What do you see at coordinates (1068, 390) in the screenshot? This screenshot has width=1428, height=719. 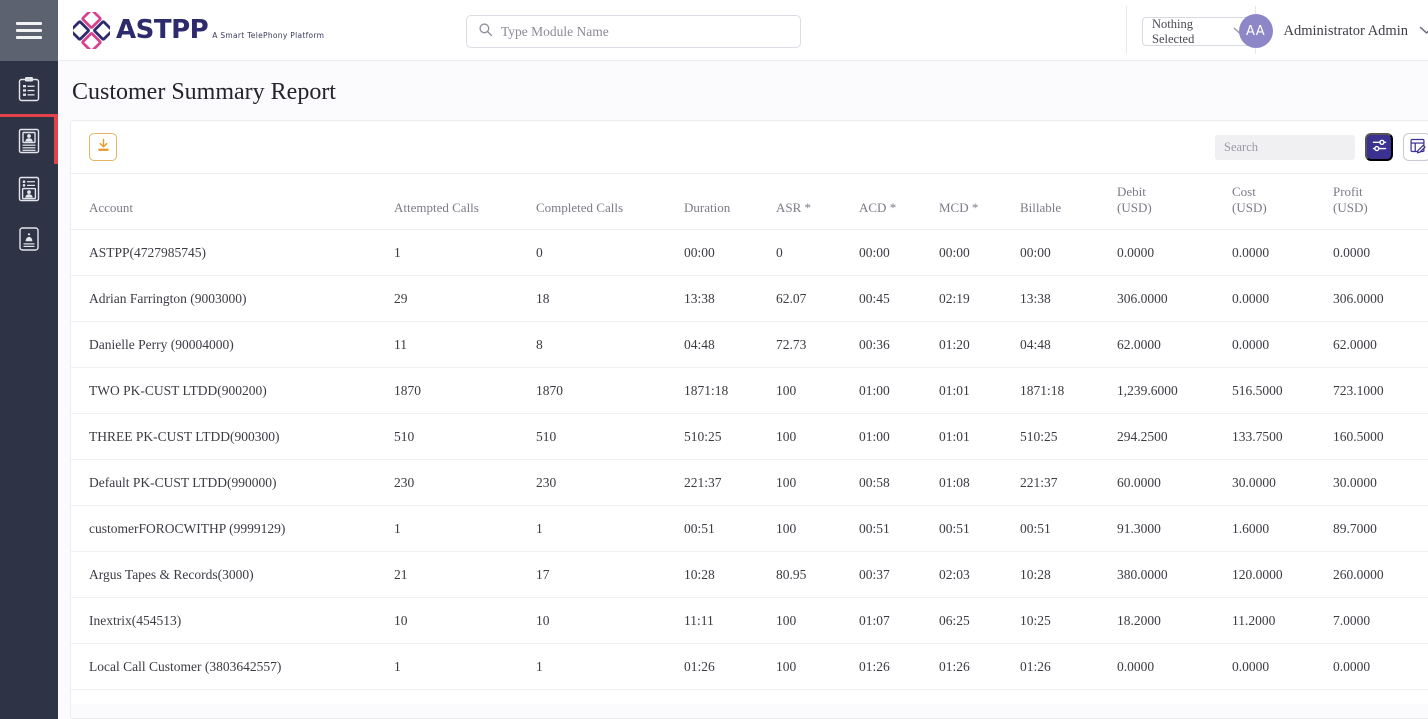 I see `cell-billable: 1871:18` at bounding box center [1068, 390].